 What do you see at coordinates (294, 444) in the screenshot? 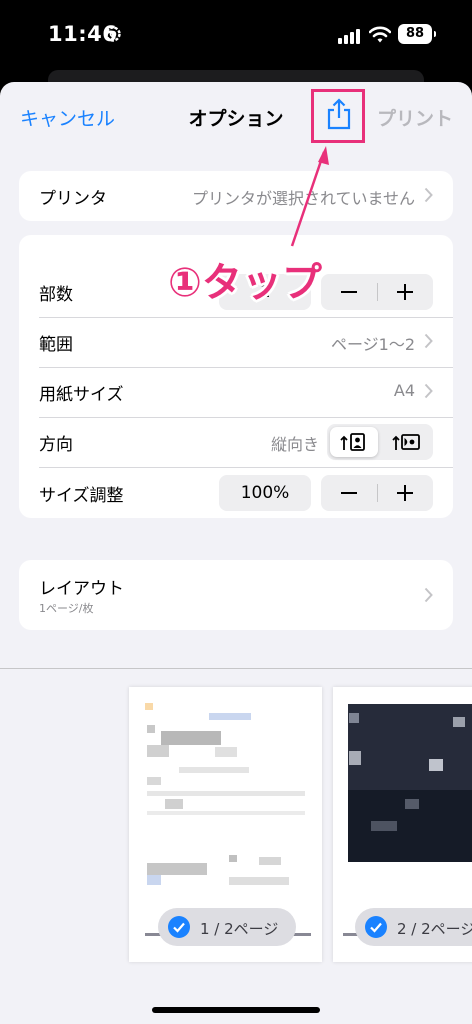
I see `orientation-value: 縦向き` at bounding box center [294, 444].